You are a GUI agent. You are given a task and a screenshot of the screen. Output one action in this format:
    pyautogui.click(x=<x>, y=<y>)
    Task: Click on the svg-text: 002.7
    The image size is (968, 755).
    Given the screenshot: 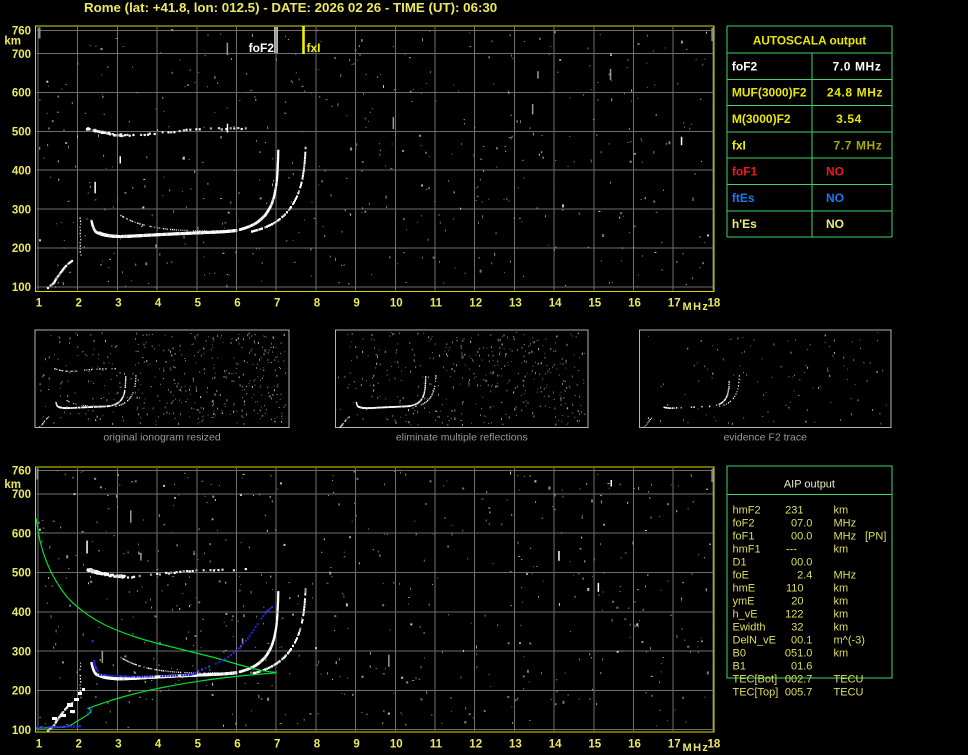 What is the action you would take?
    pyautogui.click(x=799, y=680)
    